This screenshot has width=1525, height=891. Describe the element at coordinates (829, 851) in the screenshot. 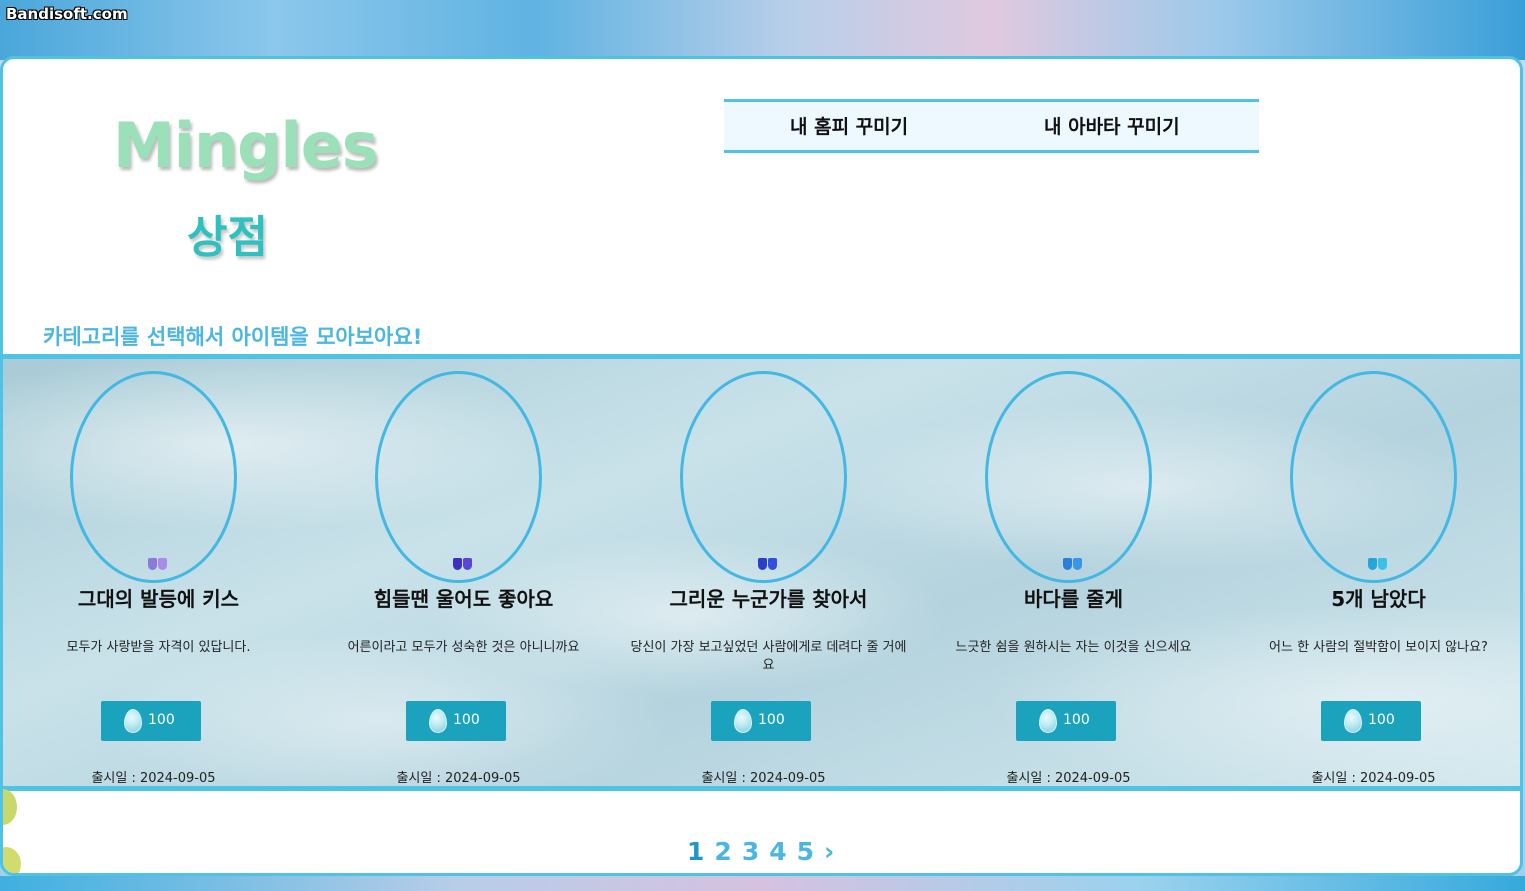

I see `next-page-icon: ›` at that location.